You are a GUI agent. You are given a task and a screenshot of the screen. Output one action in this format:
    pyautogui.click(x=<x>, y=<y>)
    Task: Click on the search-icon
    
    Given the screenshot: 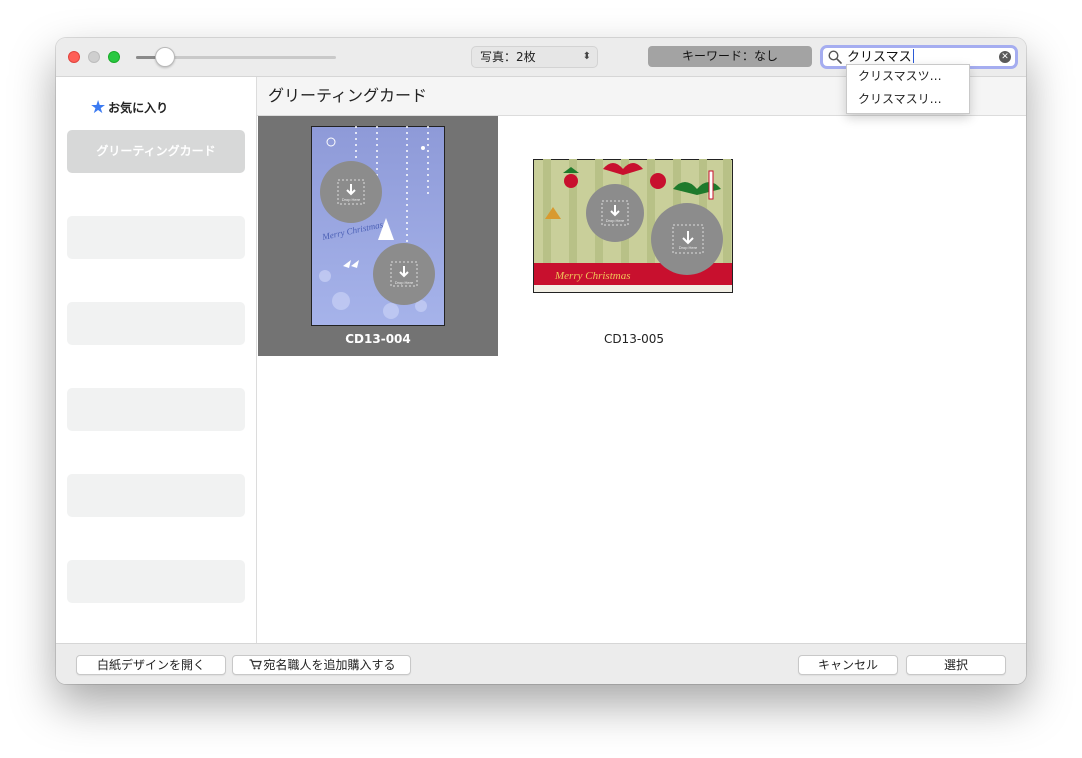 What is the action you would take?
    pyautogui.click(x=835, y=57)
    